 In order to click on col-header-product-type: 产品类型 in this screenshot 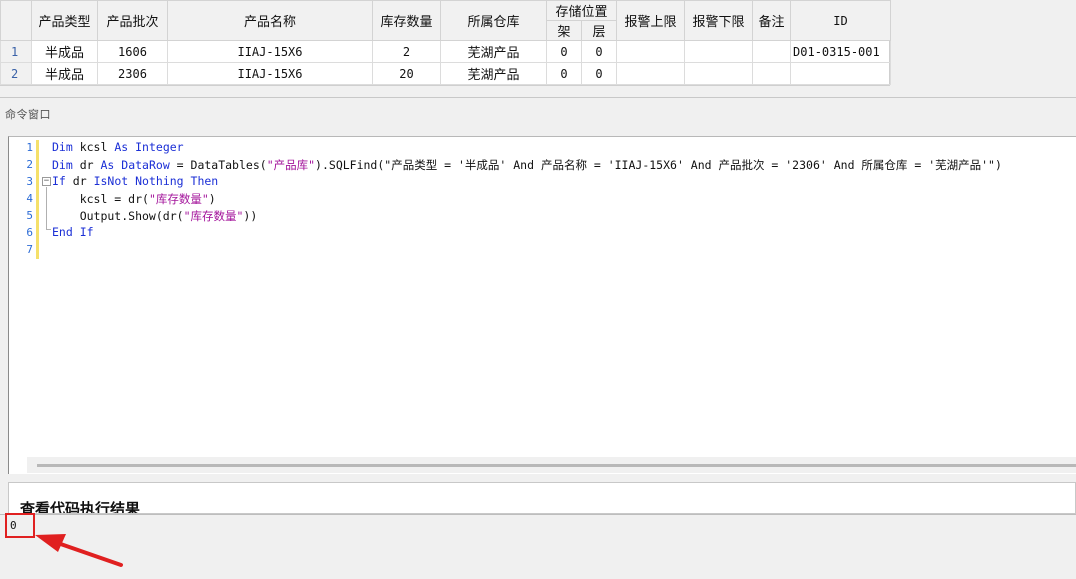, I will do `click(64, 20)`.